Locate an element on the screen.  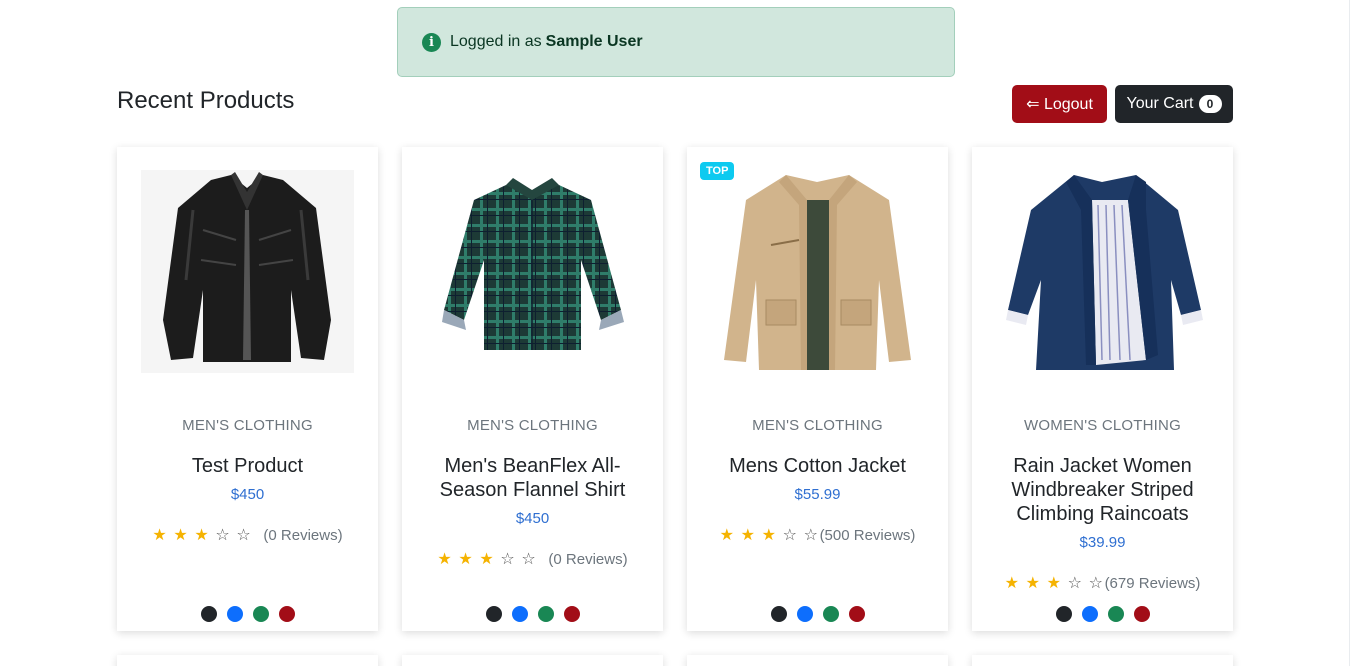
logout-button-label: ⇐ Logout is located at coordinates (1059, 104).